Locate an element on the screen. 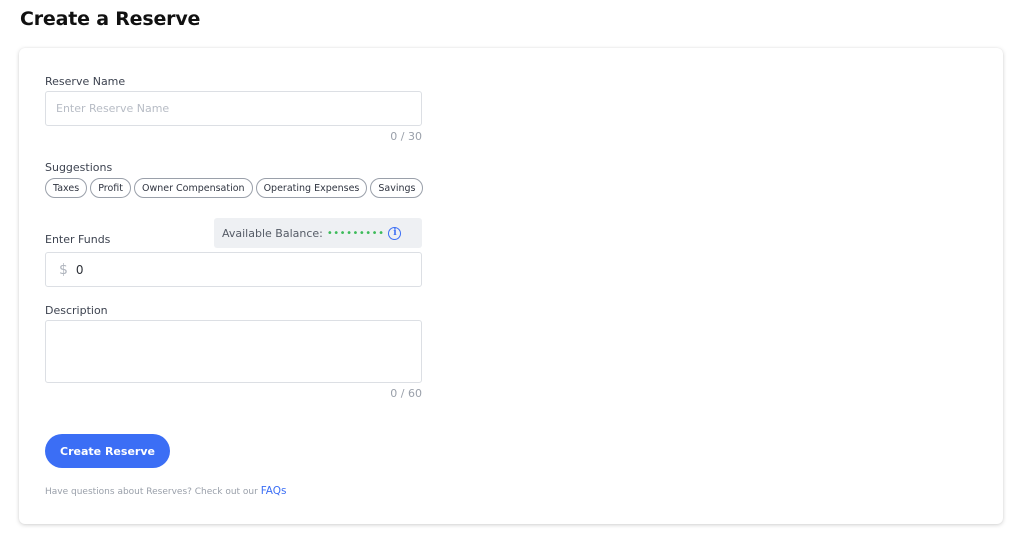 The width and height of the screenshot is (1024, 538). info-icon: i is located at coordinates (395, 233).